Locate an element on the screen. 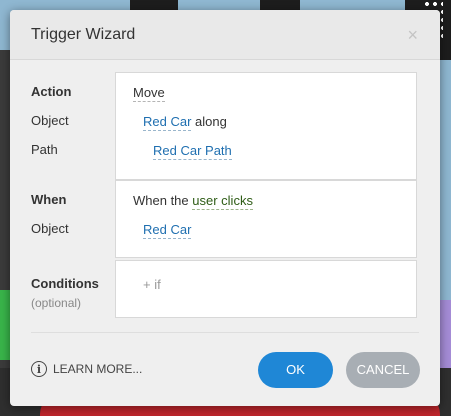 The height and width of the screenshot is (416, 451). object-row: Red Car along is located at coordinates (185, 122).